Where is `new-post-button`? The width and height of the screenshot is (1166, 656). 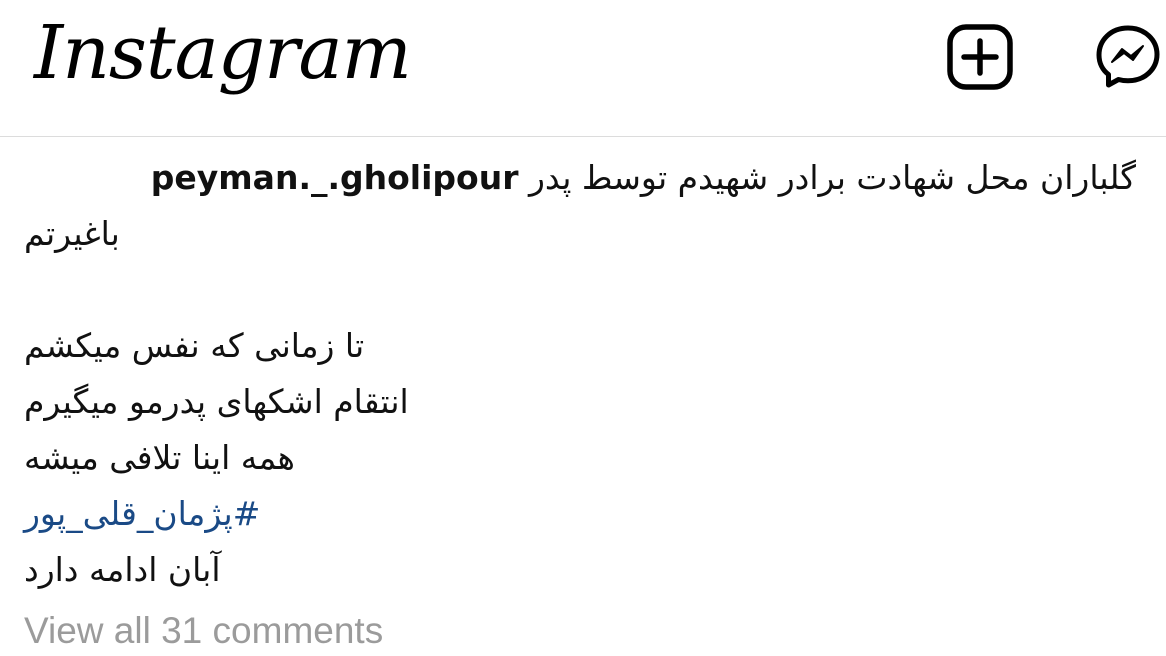 new-post-button is located at coordinates (980, 57).